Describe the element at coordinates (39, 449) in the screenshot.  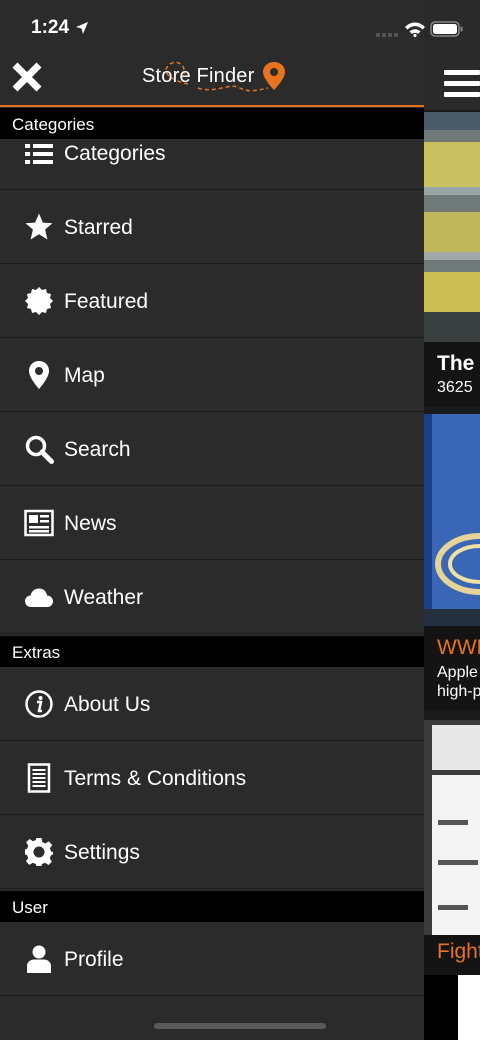
I see `search-icon` at that location.